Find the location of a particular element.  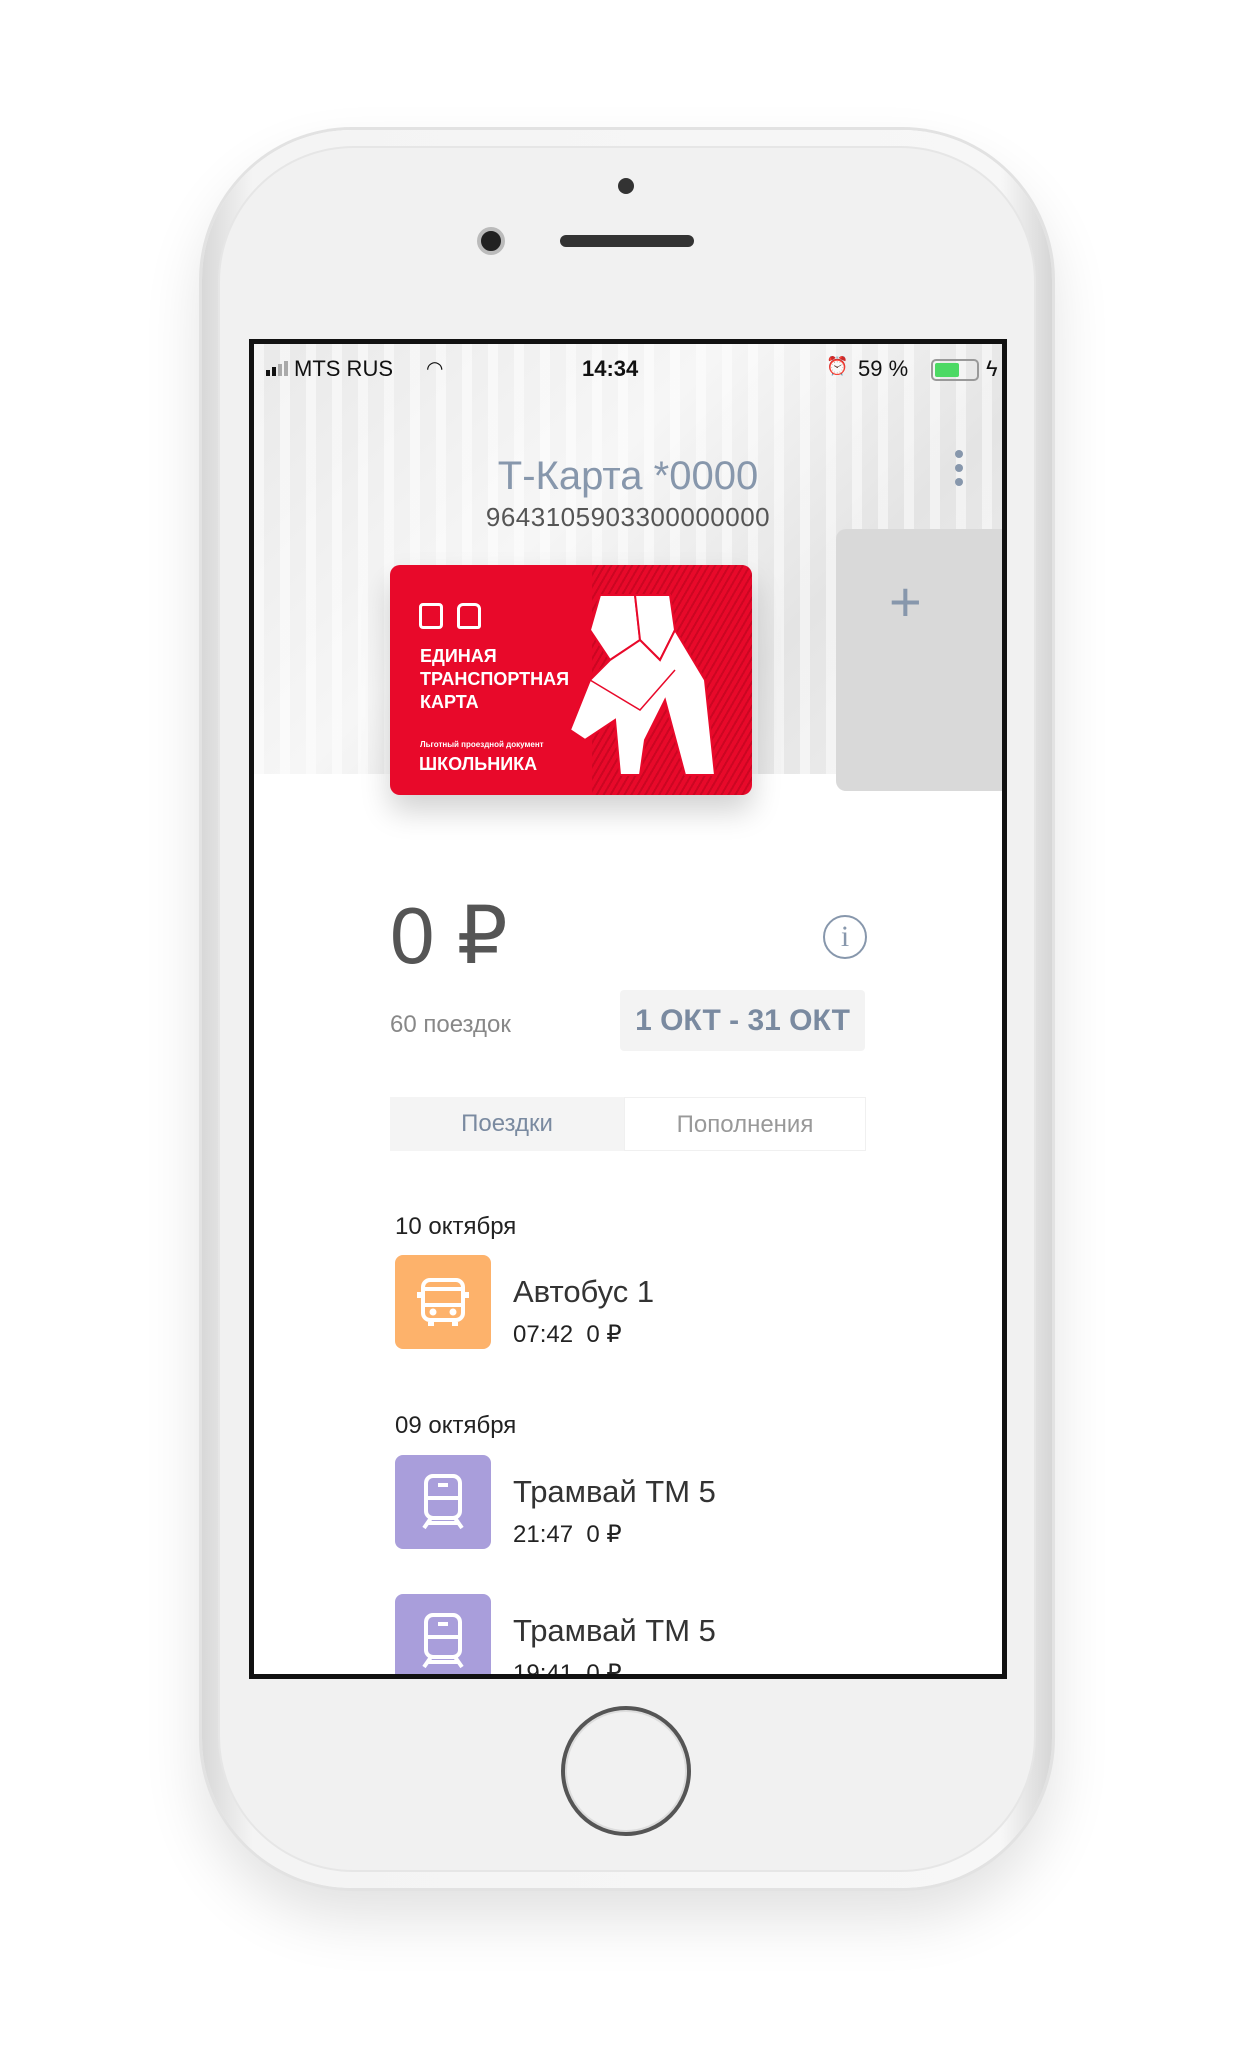

trip-details: 21:47 0 ₽ is located at coordinates (567, 1534).